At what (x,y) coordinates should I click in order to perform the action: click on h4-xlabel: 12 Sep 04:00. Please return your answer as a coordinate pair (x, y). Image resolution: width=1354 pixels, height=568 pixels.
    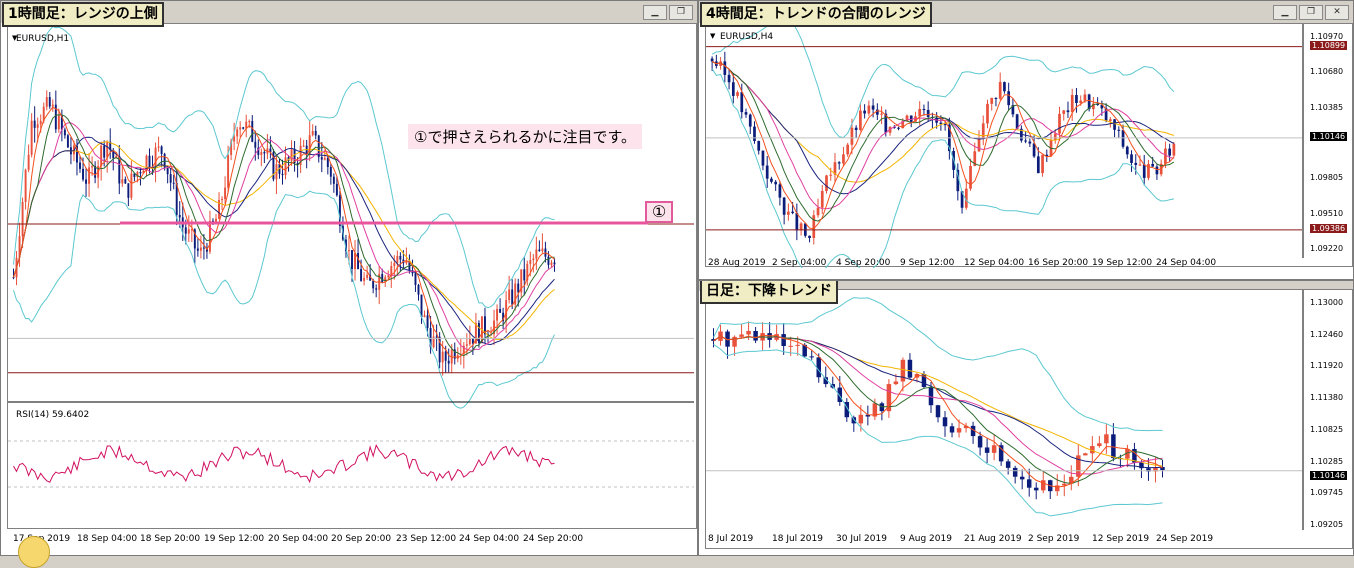
    Looking at the image, I should click on (994, 263).